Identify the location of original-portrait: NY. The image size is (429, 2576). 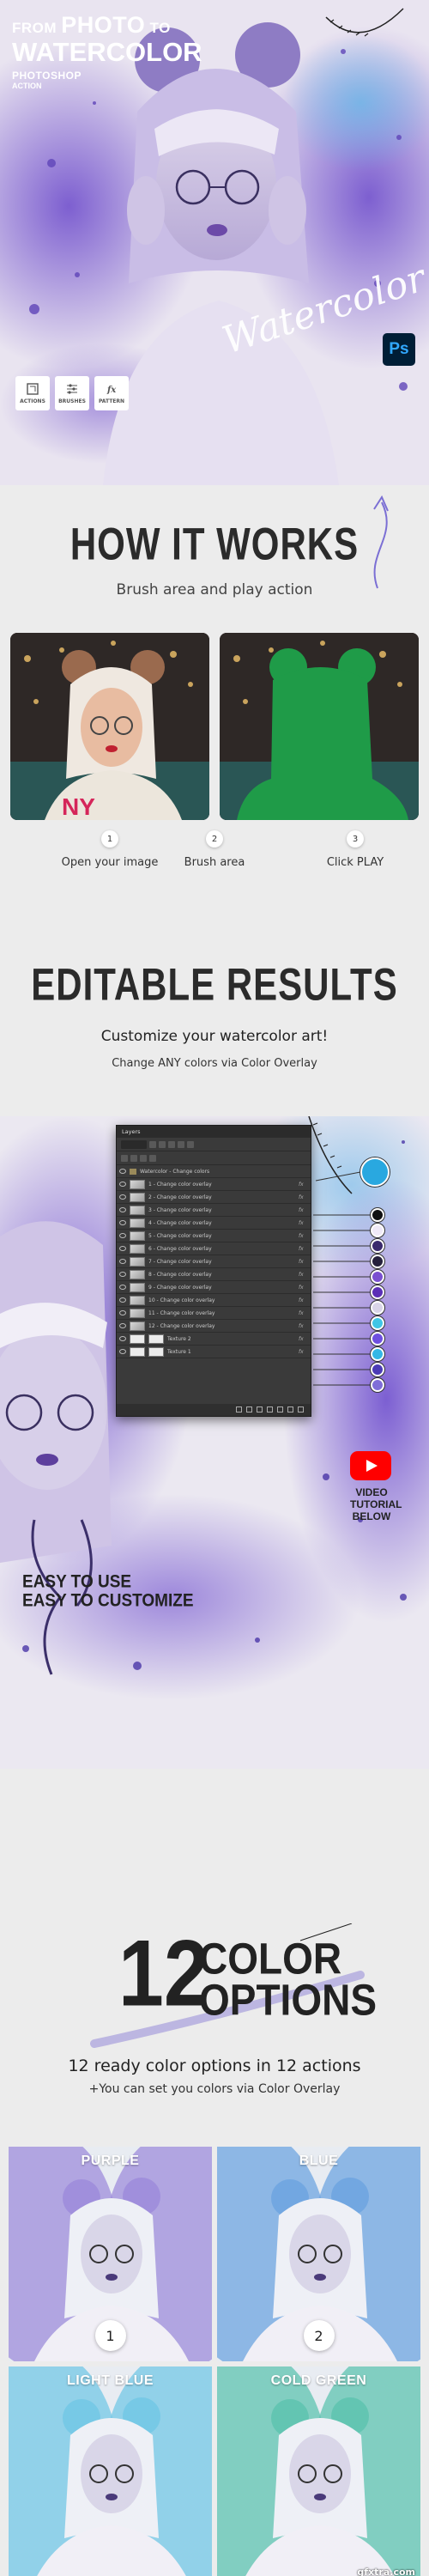
(109, 726).